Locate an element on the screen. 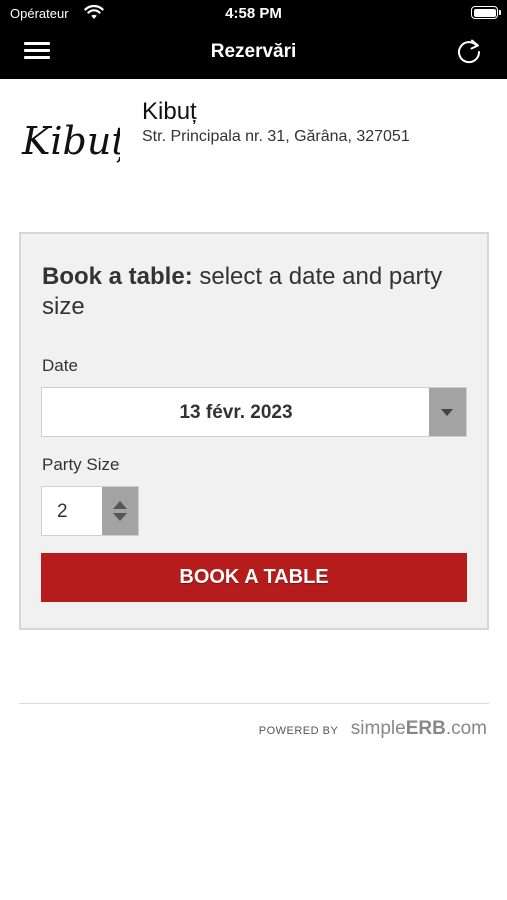 Image resolution: width=507 pixels, height=900 pixels. top-bar: Opérateur 4:58 PM Rezervări is located at coordinates (253, 39).